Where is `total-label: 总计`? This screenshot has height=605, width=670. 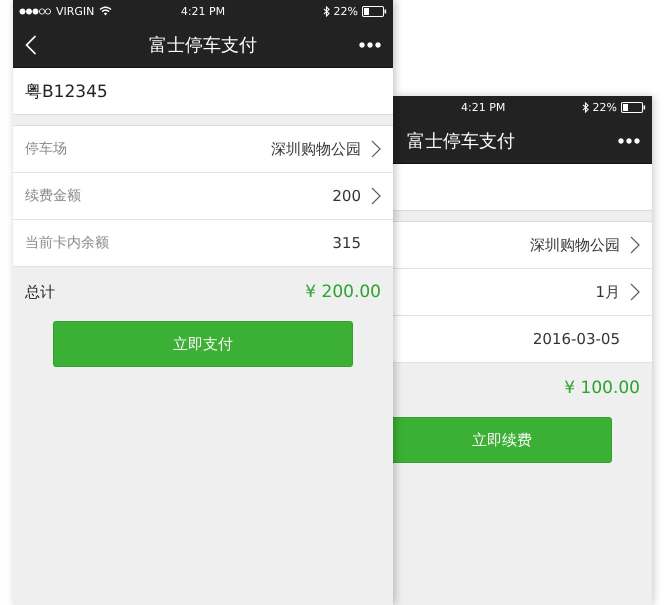 total-label: 总计 is located at coordinates (40, 292).